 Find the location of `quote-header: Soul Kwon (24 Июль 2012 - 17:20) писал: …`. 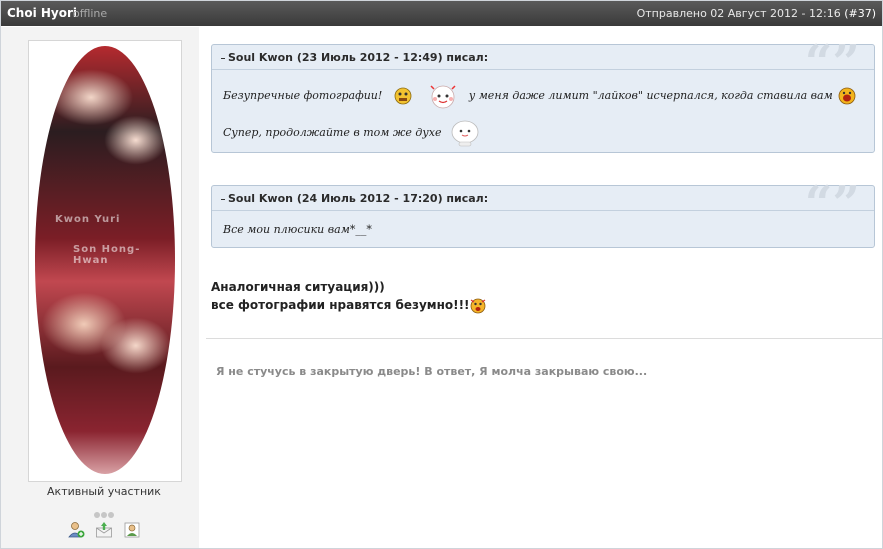

quote-header: Soul Kwon (24 Июль 2012 - 17:20) писал: … is located at coordinates (543, 204).